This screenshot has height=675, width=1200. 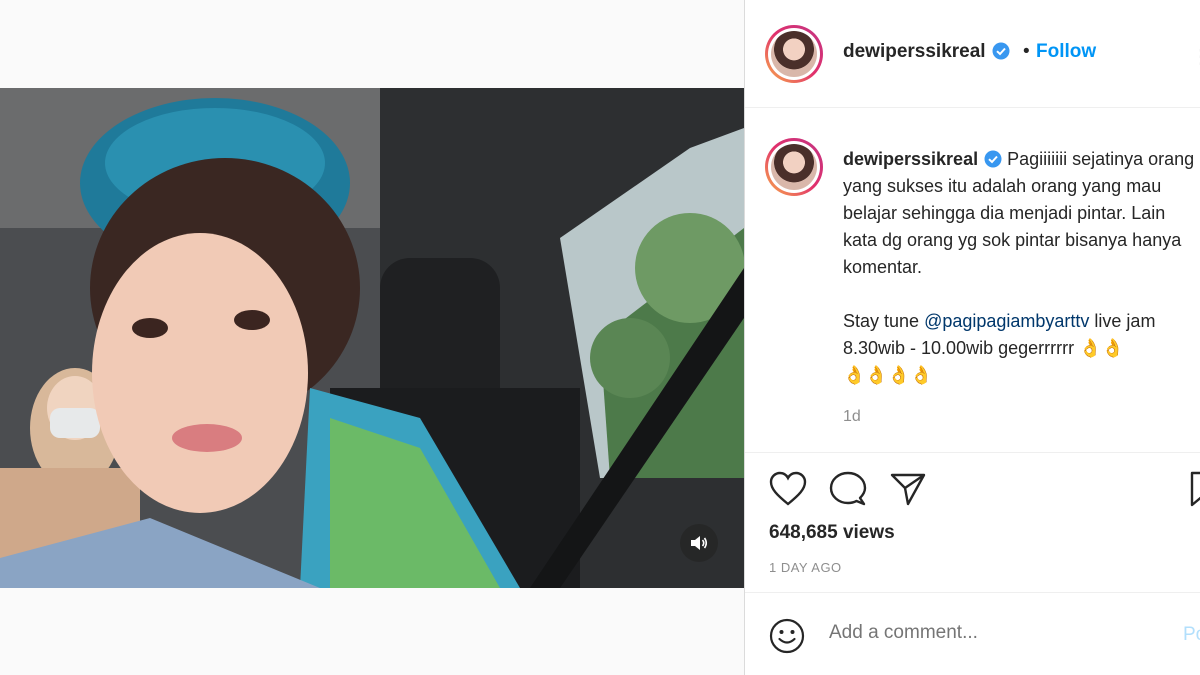 I want to click on emoji-button, so click(x=787, y=638).